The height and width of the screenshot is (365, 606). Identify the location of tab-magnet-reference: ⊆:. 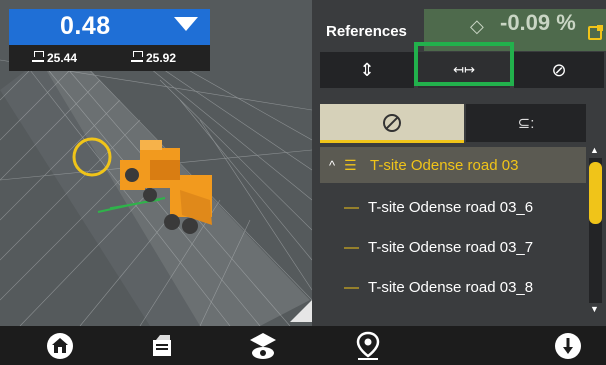
(526, 123).